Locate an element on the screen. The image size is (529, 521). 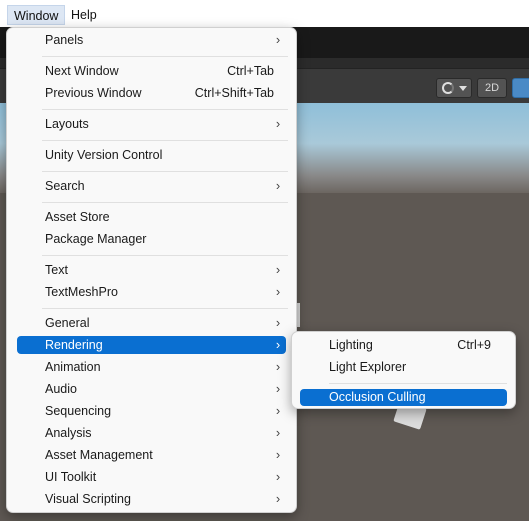
mode-2d-button: 2D is located at coordinates (492, 88).